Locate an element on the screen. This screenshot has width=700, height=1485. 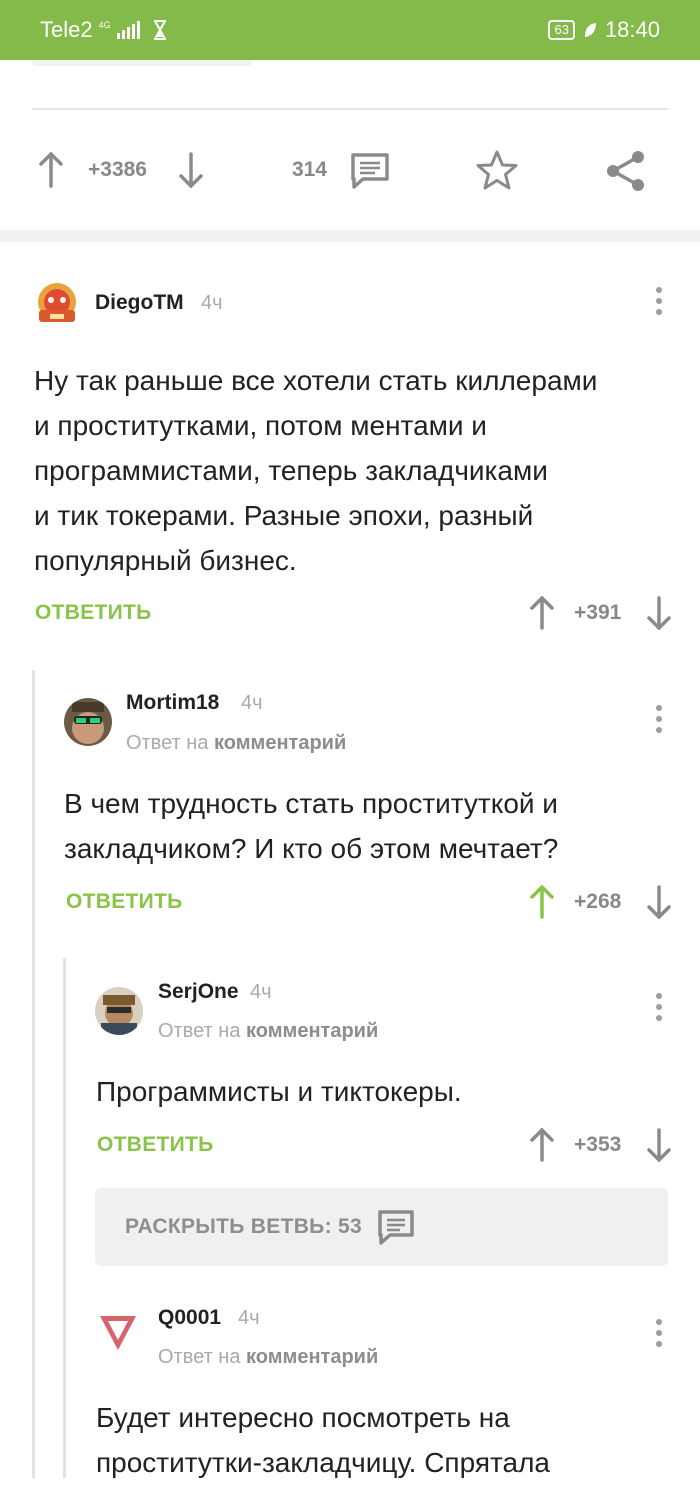
leaf-icon is located at coordinates (590, 30).